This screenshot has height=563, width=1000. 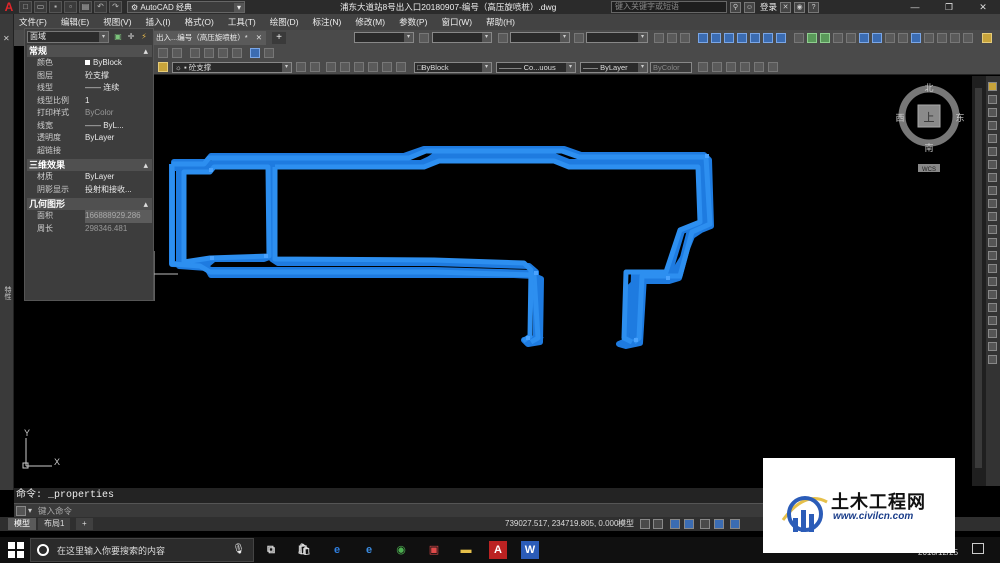 I want to click on viewcube-east: 东, so click(x=959, y=118).